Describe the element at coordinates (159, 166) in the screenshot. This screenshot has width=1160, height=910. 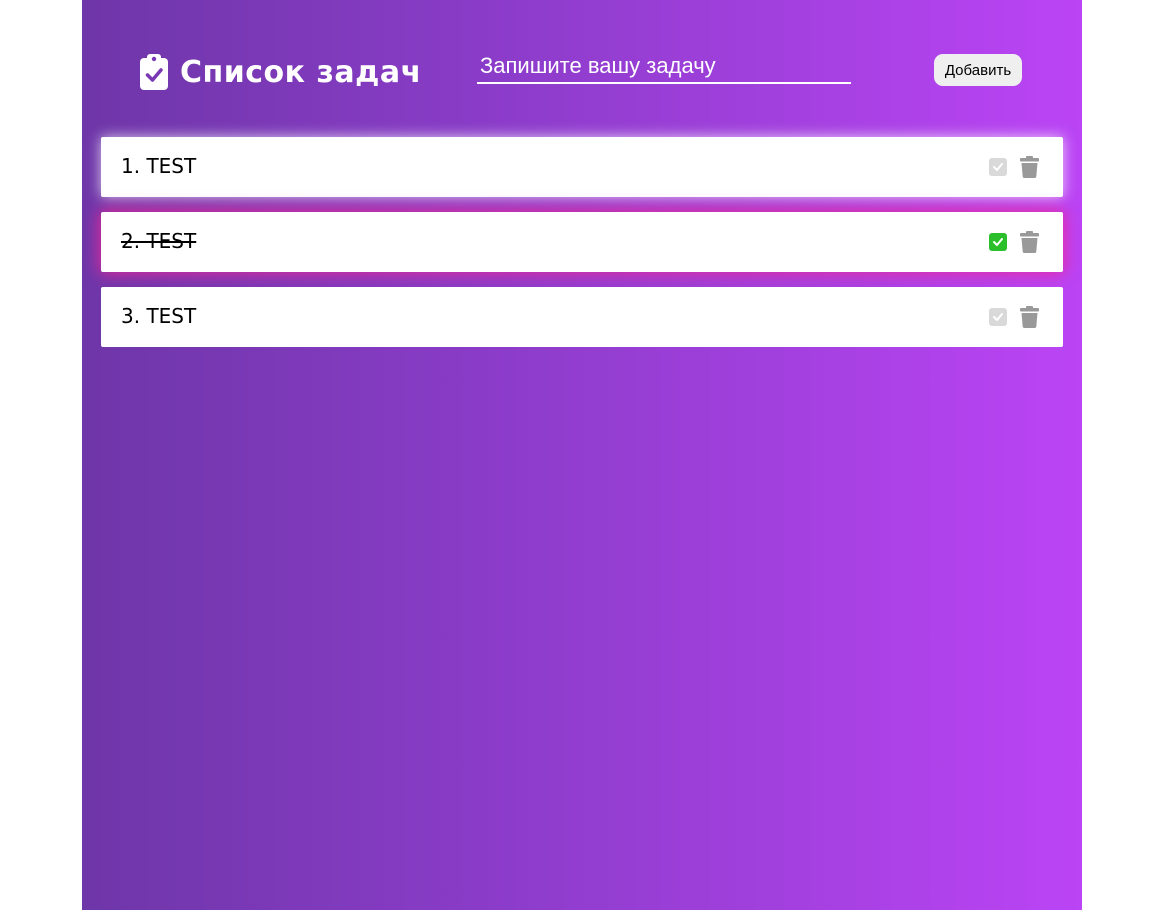
I see `task-text: 1. TEST` at that location.